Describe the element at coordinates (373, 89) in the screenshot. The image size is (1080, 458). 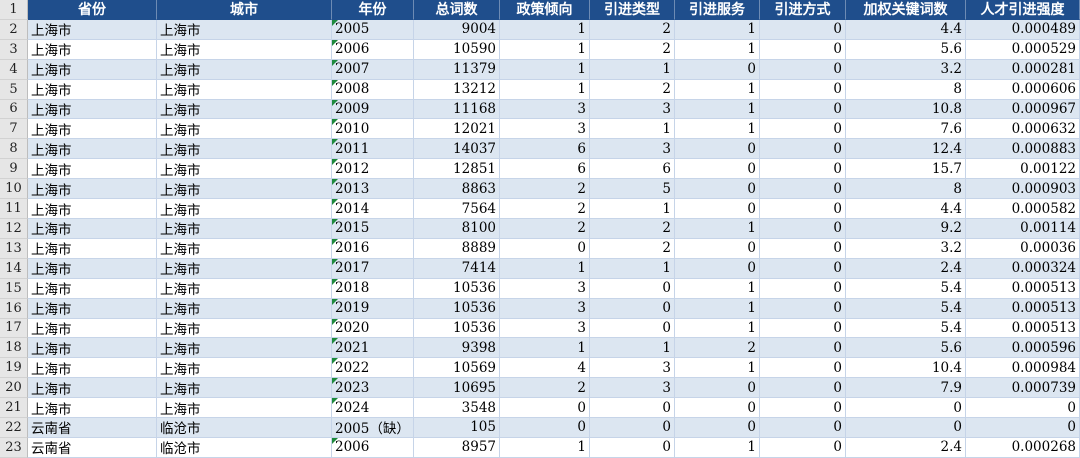
I see `cell-year: 2008` at that location.